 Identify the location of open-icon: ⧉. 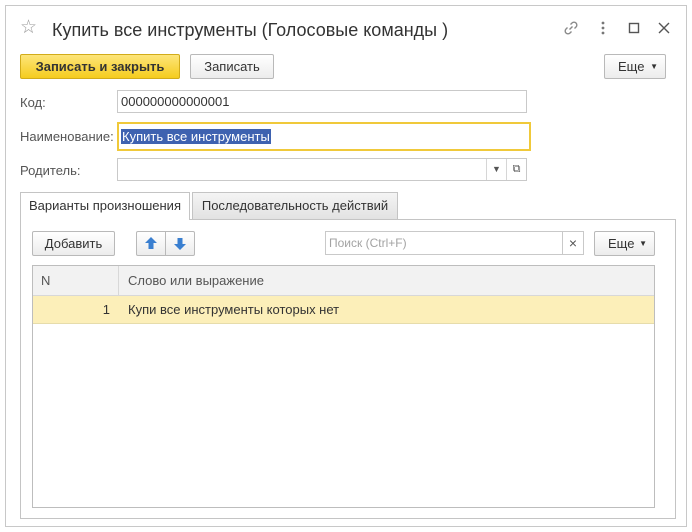
(516, 169).